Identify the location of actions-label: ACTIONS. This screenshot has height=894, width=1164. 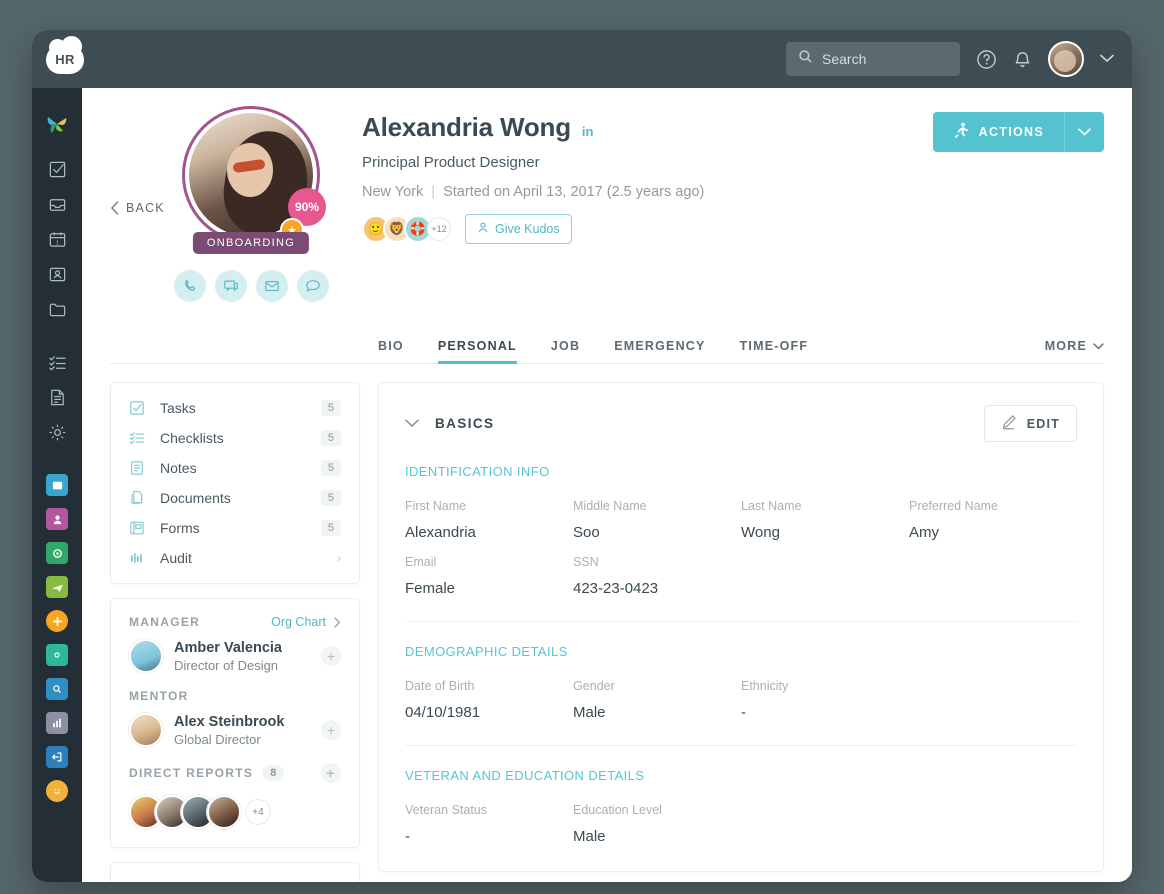
(1011, 132).